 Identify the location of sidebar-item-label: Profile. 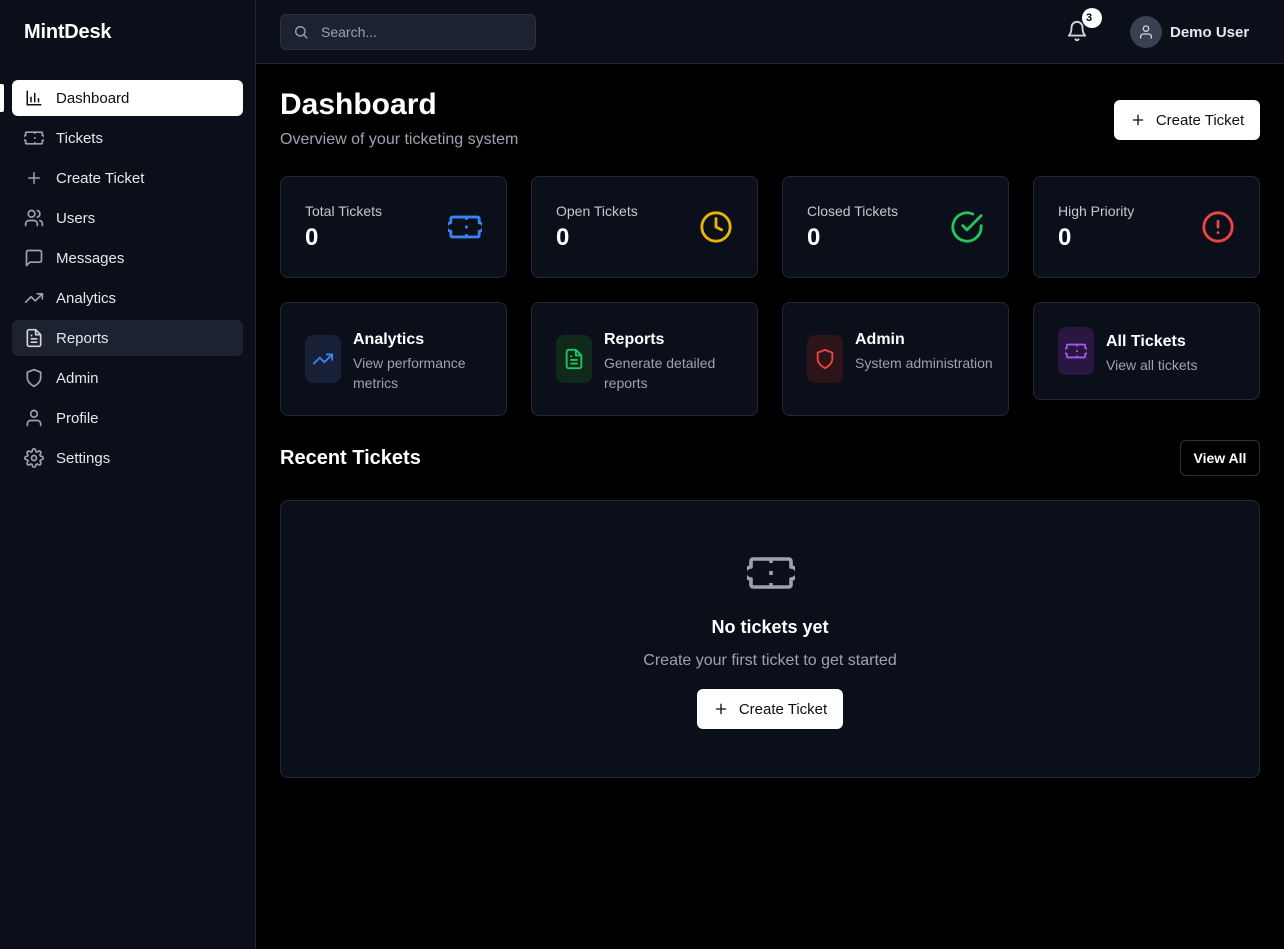
(77, 418).